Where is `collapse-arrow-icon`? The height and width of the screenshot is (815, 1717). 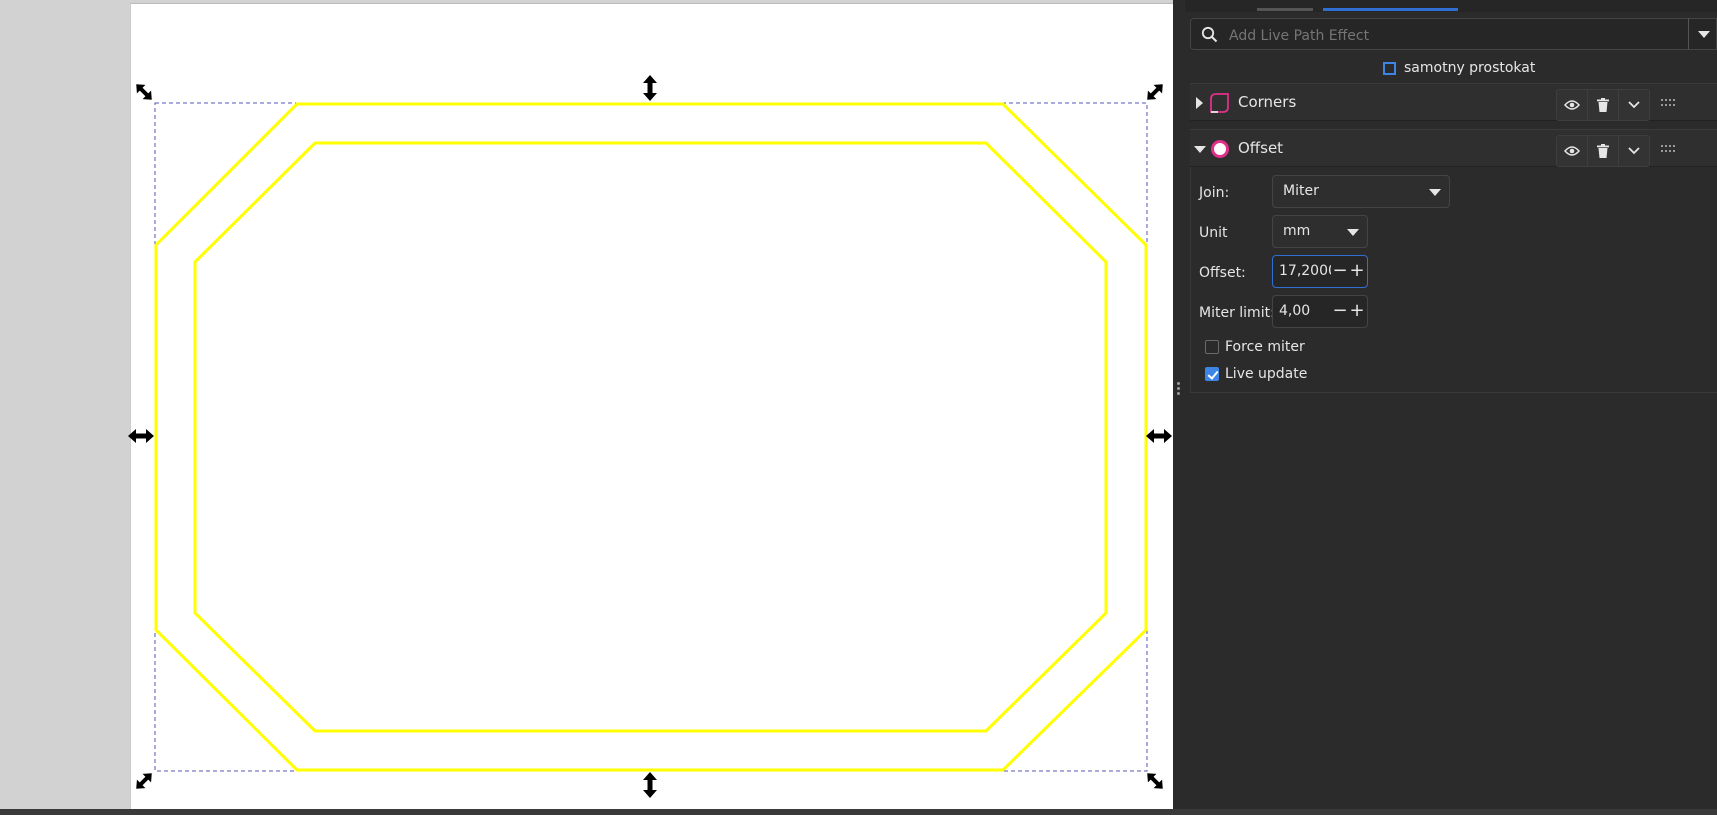 collapse-arrow-icon is located at coordinates (1200, 149).